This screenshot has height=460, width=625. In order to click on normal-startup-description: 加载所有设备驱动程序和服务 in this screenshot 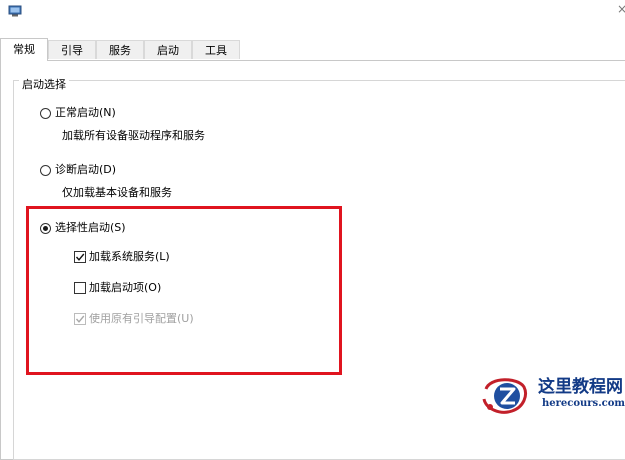, I will do `click(133, 135)`.